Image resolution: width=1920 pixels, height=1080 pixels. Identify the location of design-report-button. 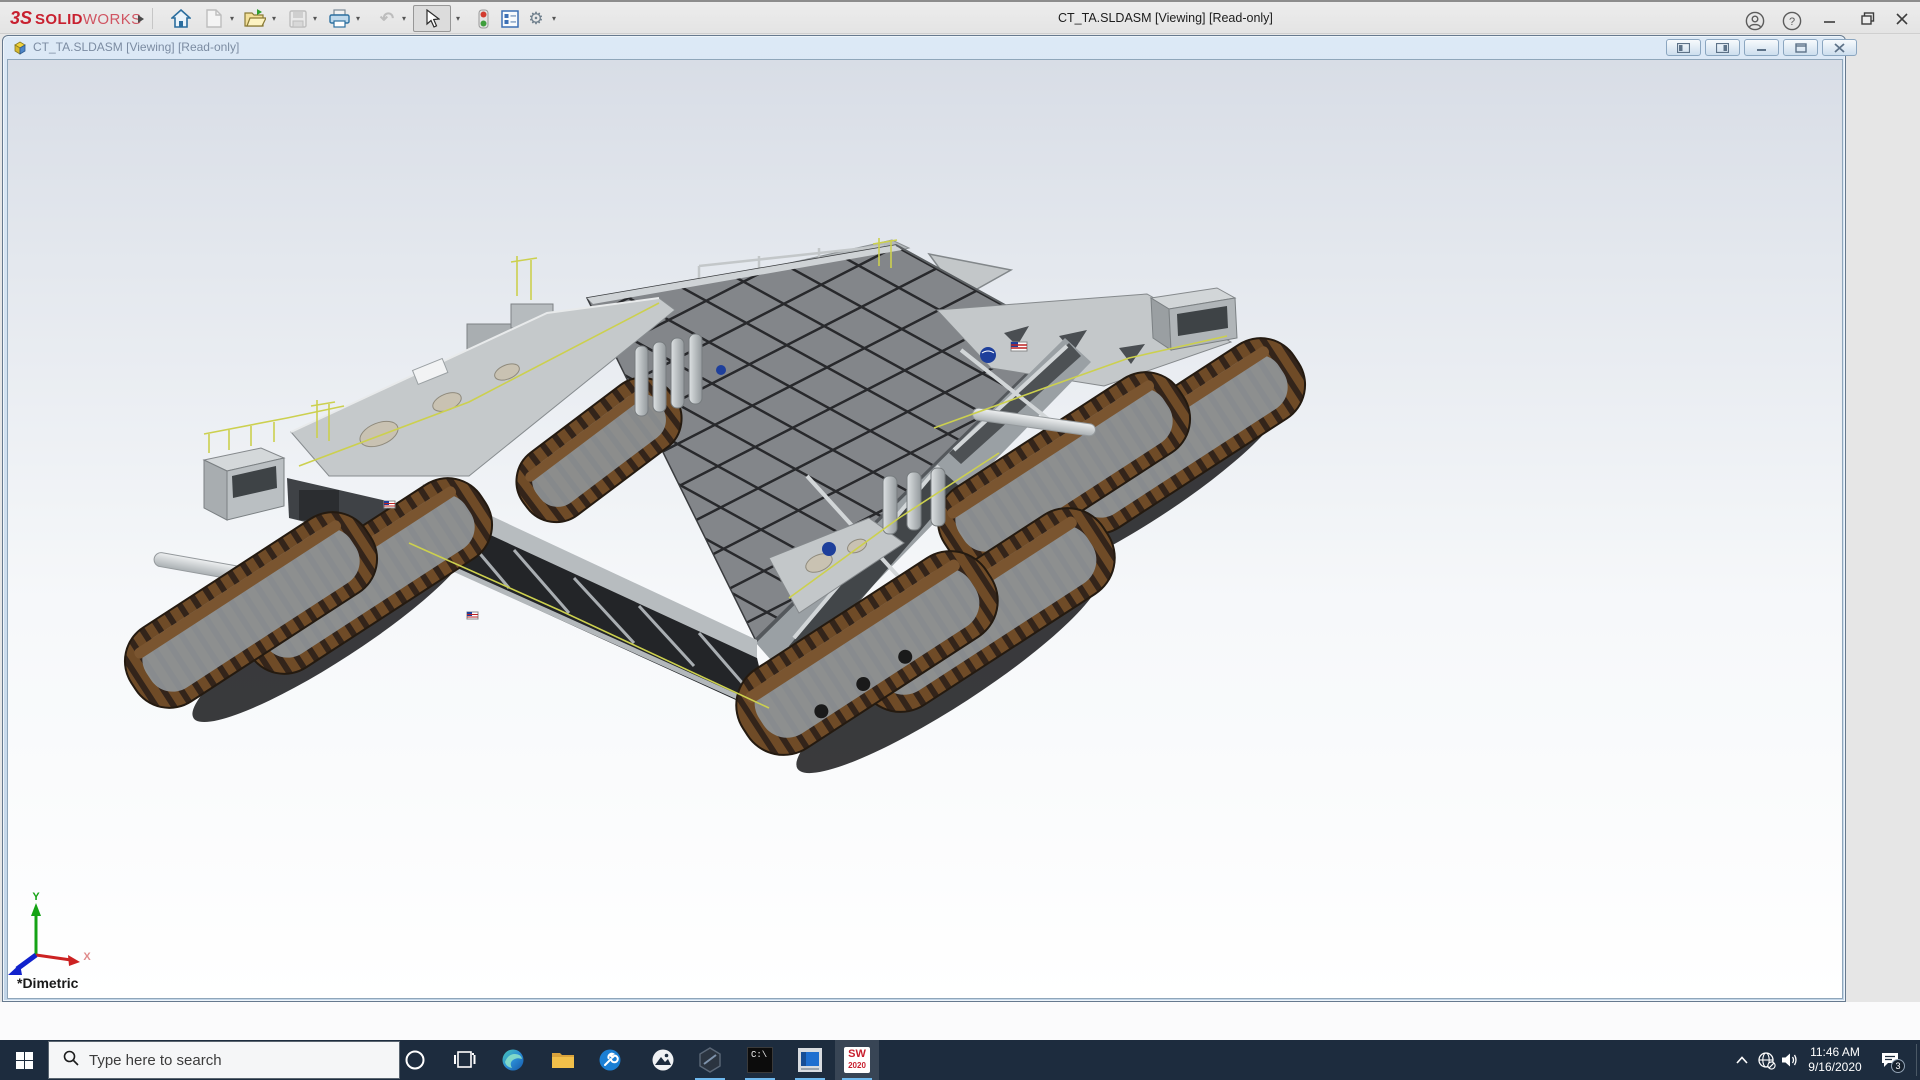
(510, 18).